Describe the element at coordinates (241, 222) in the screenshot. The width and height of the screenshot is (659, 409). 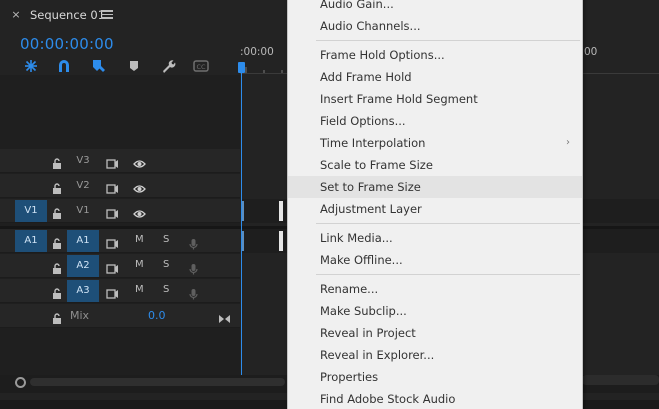
I see `playhead-line` at that location.